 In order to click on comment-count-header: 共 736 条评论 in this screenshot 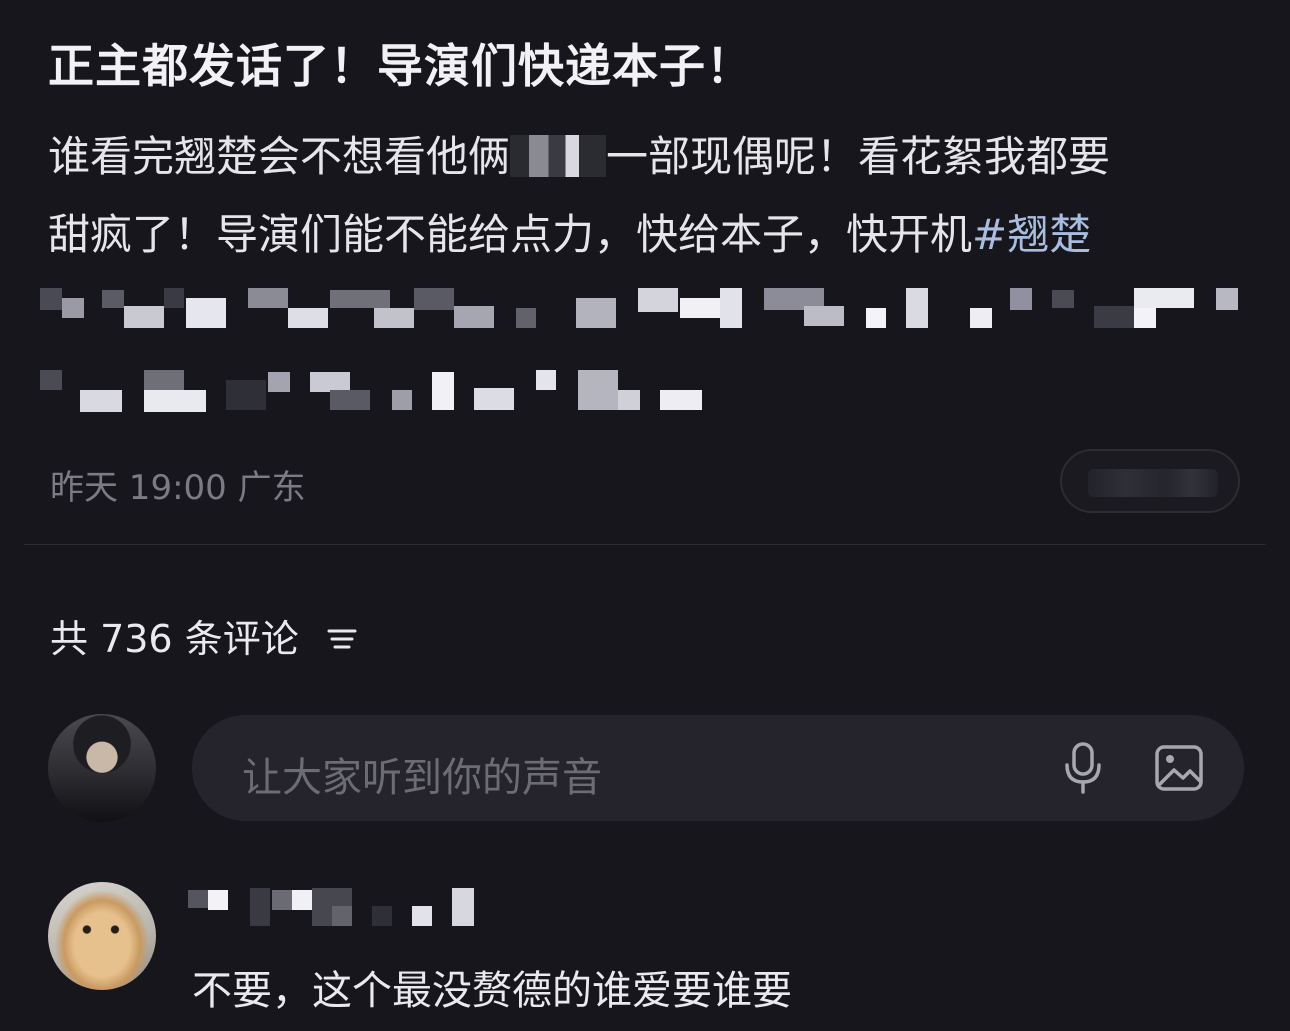, I will do `click(204, 636)`.